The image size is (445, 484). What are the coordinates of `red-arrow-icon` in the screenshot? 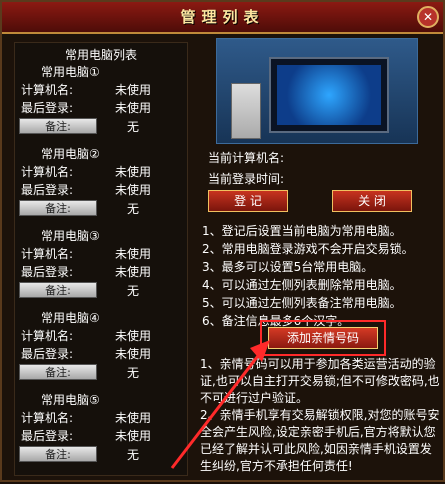 It's located at (220, 404).